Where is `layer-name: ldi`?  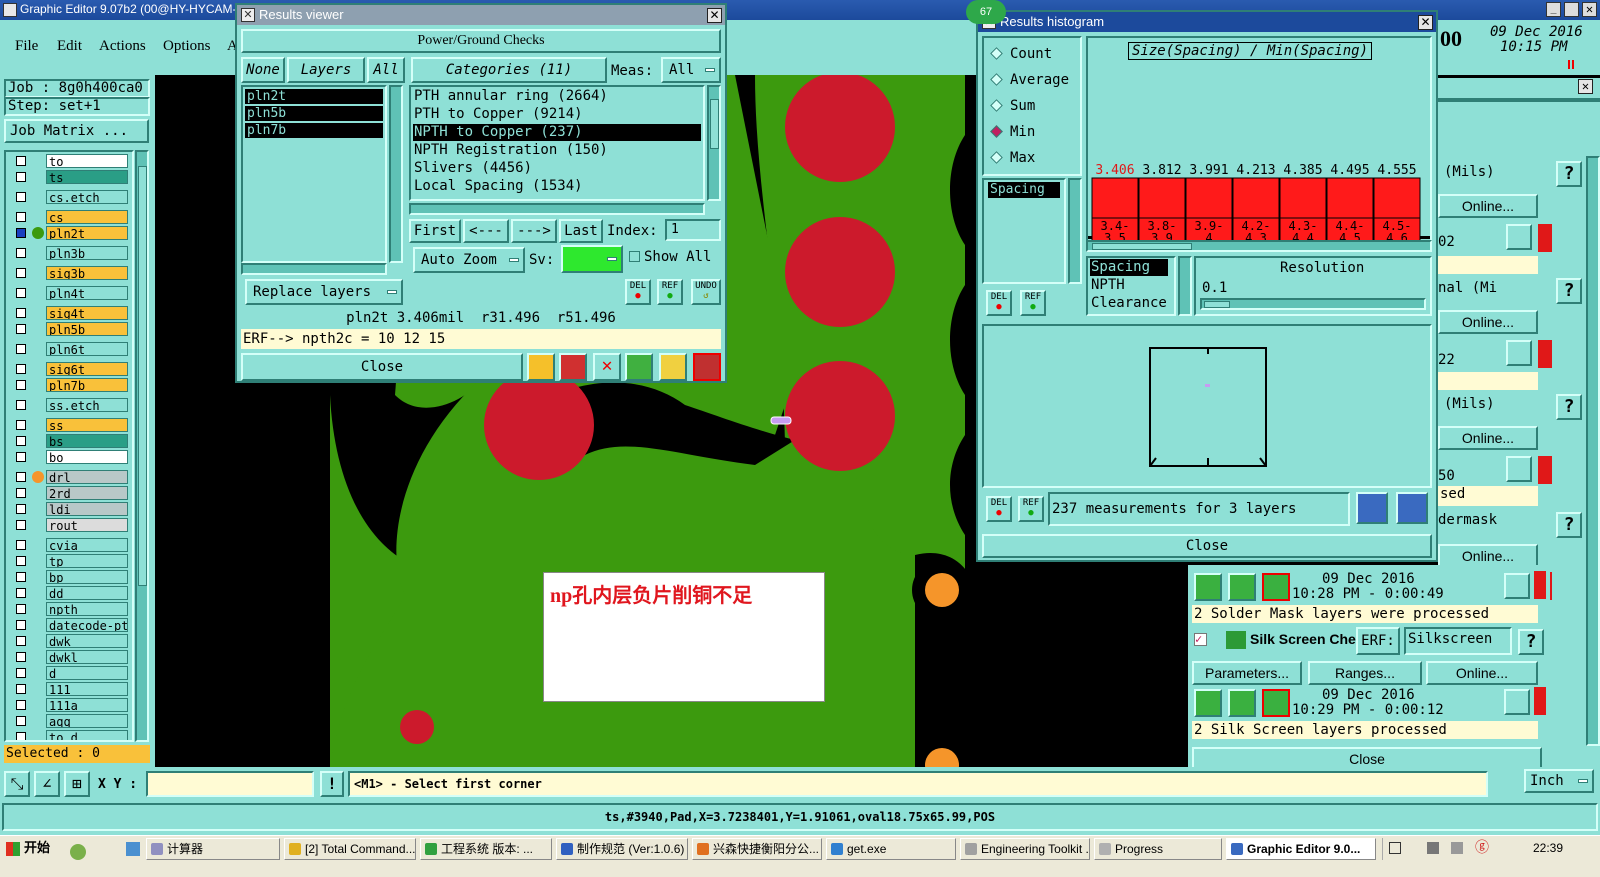 layer-name: ldi is located at coordinates (87, 509).